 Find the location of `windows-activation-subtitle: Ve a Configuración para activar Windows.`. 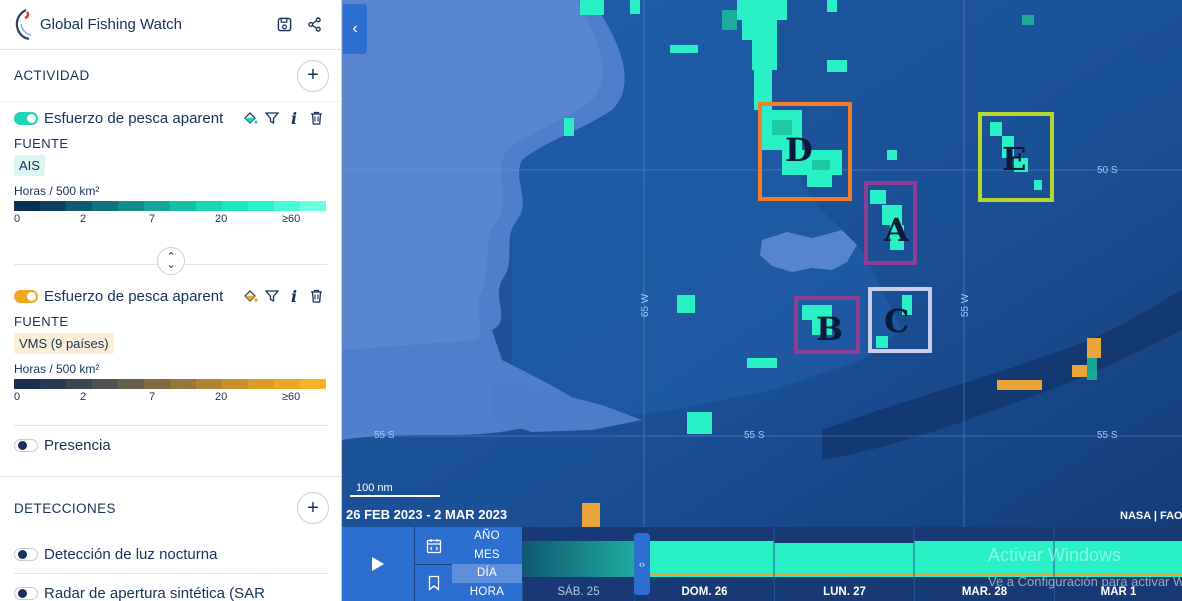

windows-activation-subtitle: Ve a Configuración para activar Windows. is located at coordinates (1085, 581).